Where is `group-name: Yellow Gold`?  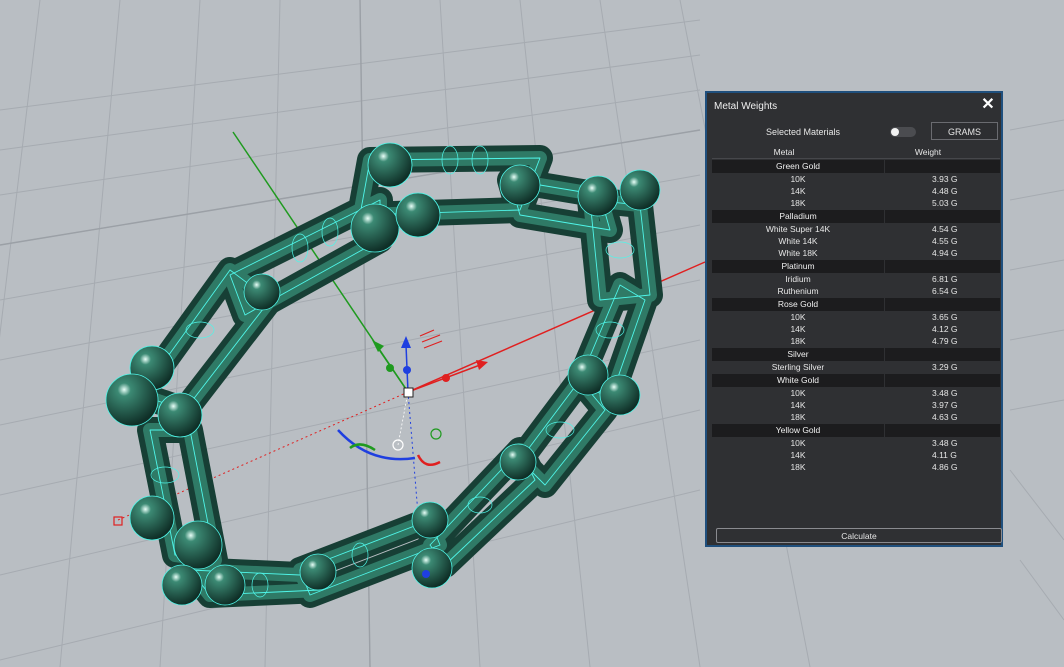 group-name: Yellow Gold is located at coordinates (798, 430).